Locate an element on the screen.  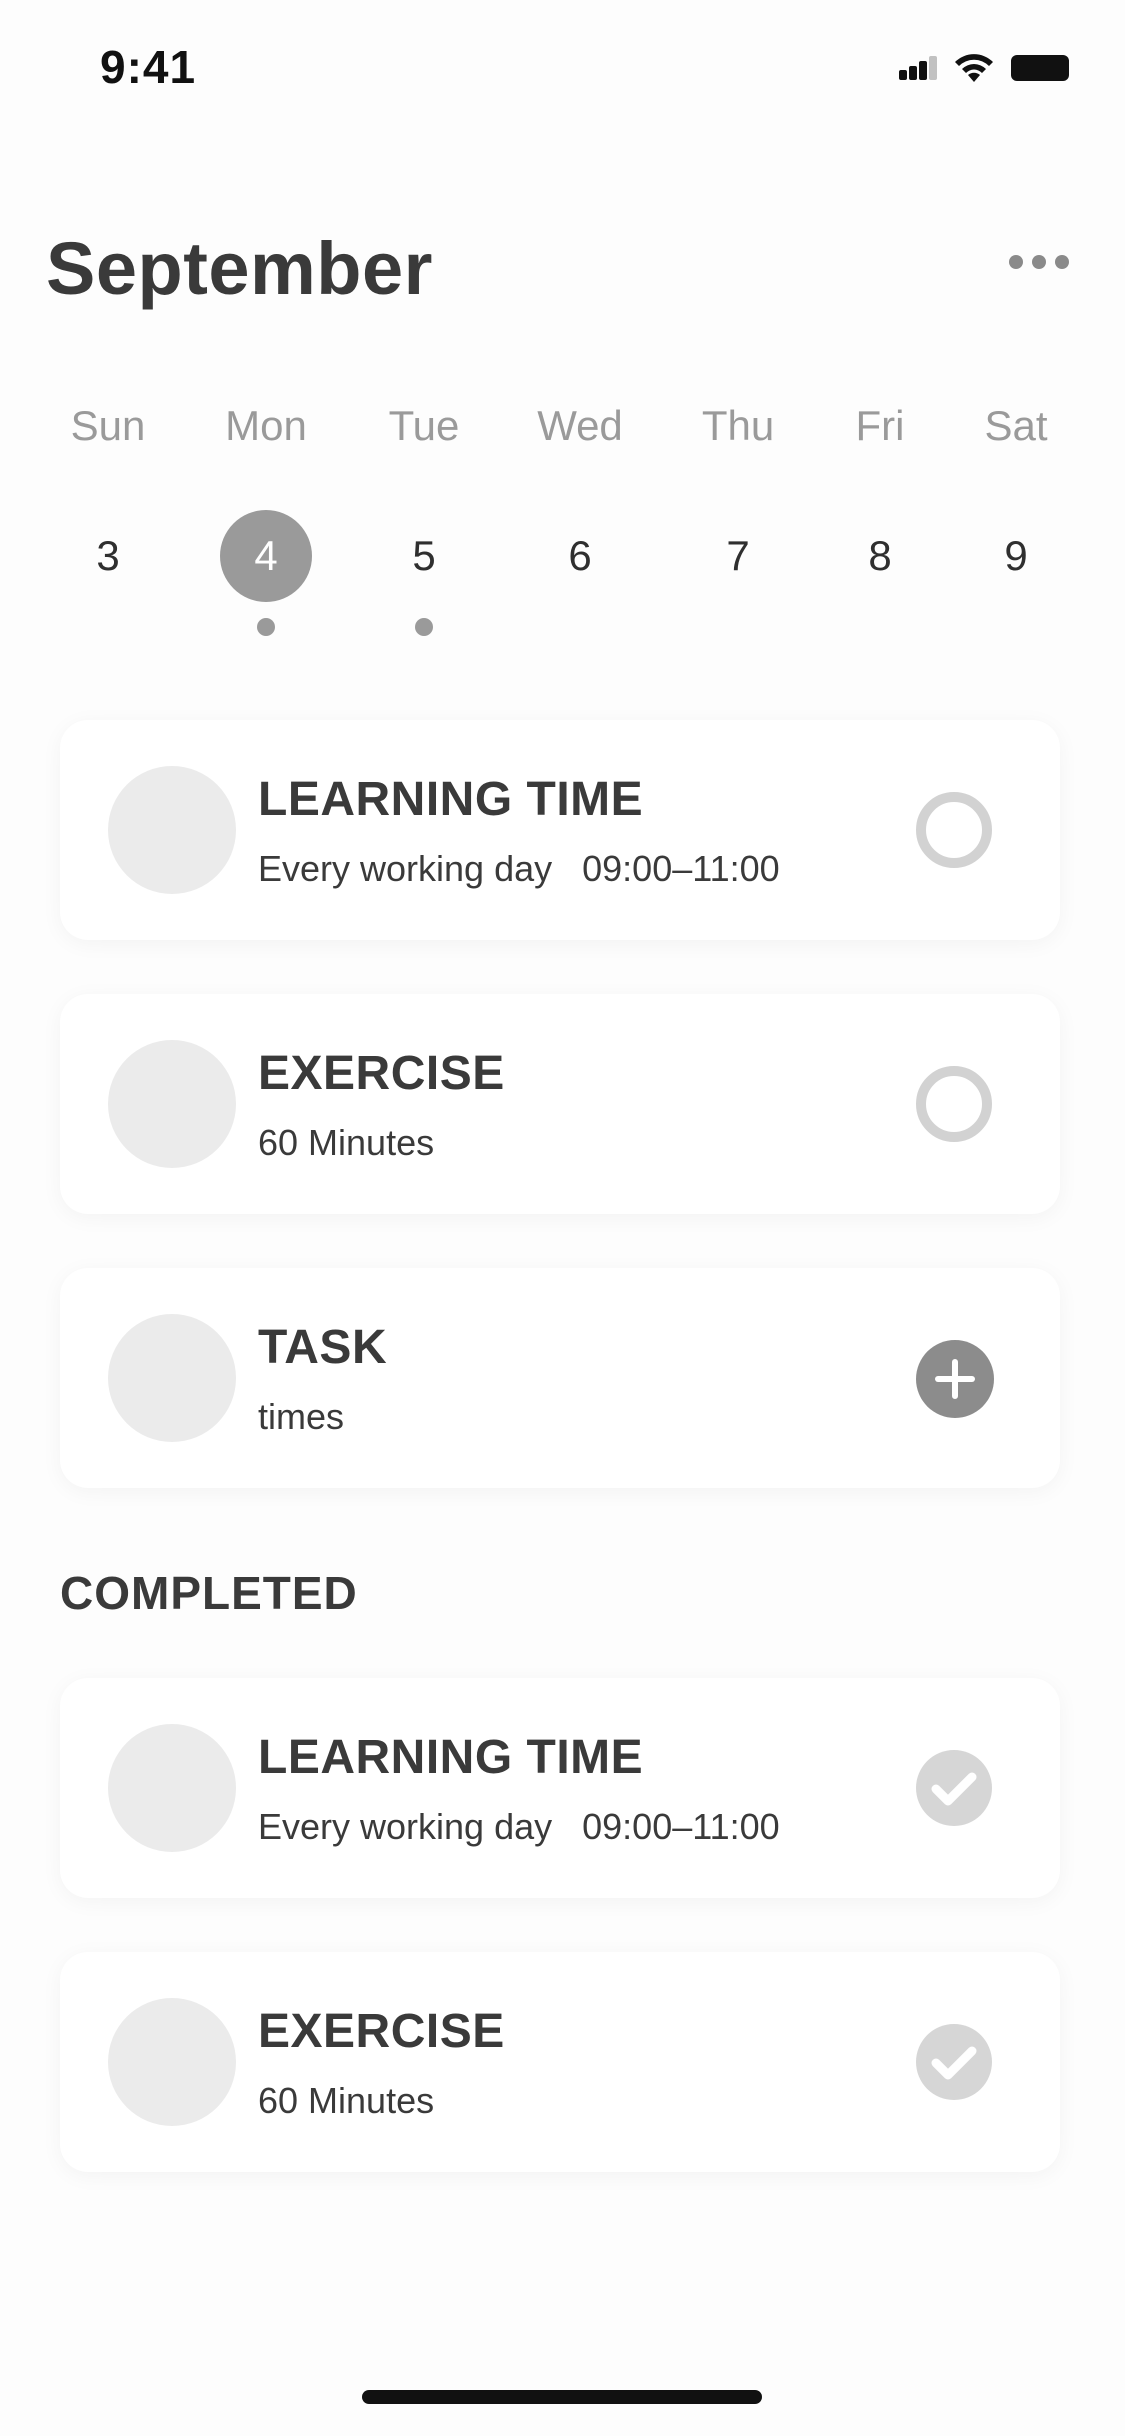
status-time: 9:41 is located at coordinates (148, 67).